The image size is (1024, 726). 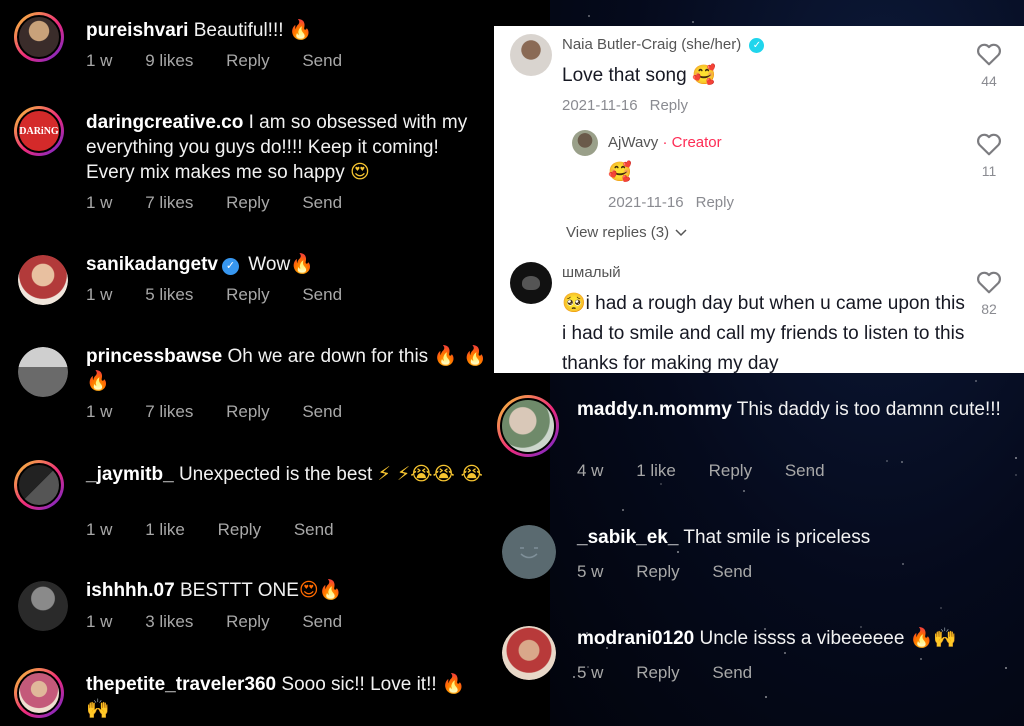 What do you see at coordinates (989, 171) in the screenshot?
I see `like-count: 11` at bounding box center [989, 171].